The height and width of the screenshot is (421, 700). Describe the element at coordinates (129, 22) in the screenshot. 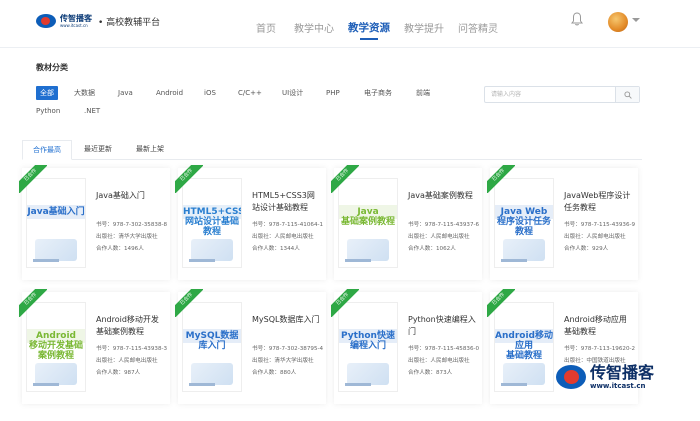

I see `platform-name: • 高校教辅平台` at that location.